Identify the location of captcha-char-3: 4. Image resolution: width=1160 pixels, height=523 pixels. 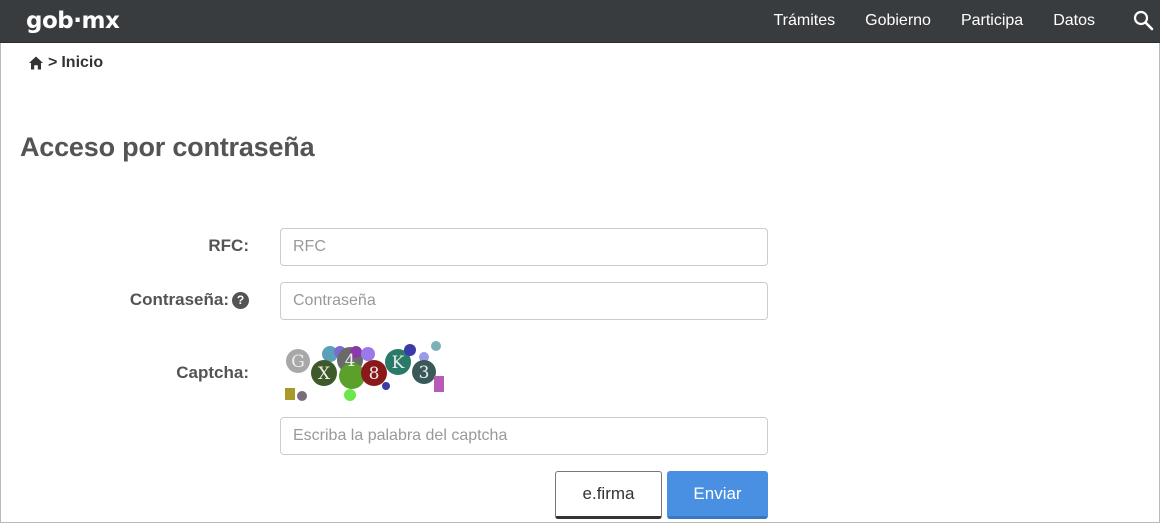
(350, 361).